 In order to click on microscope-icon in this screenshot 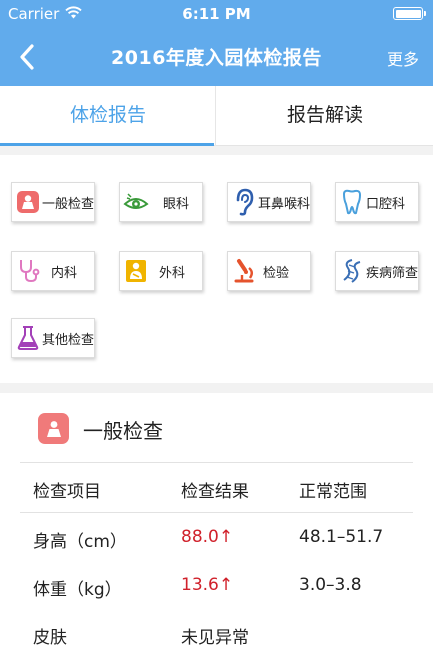, I will do `click(244, 271)`.